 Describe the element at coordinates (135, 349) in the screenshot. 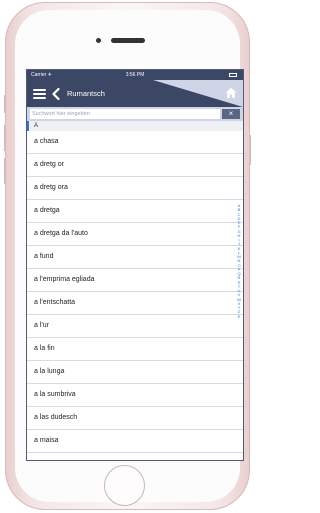

I see `list-item: a la fin` at that location.